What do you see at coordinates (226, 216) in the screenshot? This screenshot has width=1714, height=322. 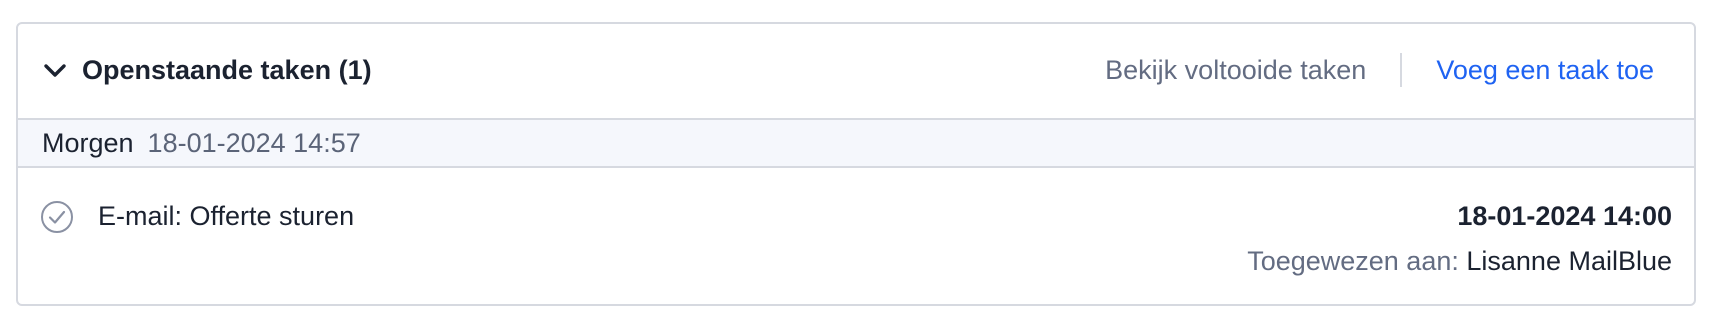 I see `task-title: E-mail: Offerte sturen` at bounding box center [226, 216].